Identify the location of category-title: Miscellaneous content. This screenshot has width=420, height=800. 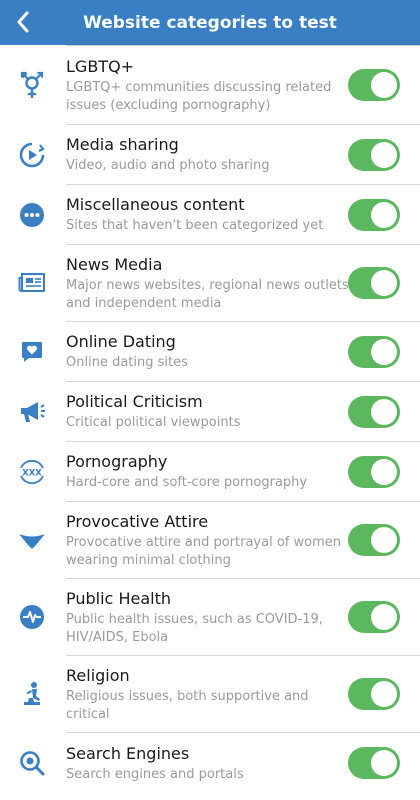
(155, 204).